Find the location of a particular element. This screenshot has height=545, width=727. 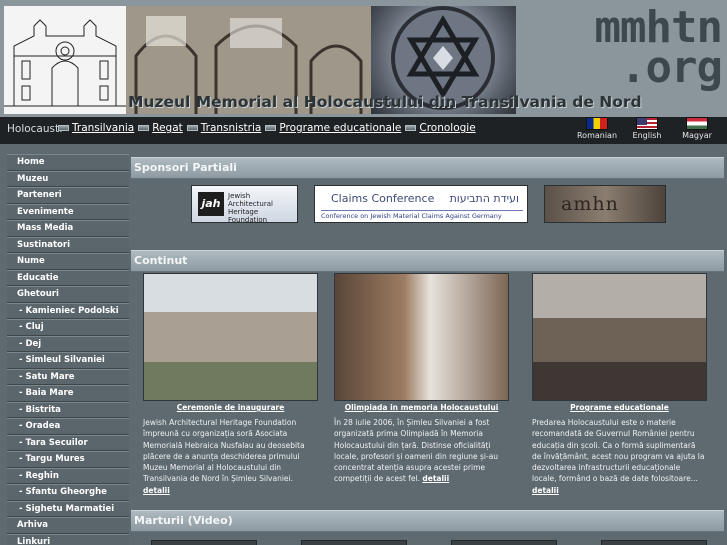

nav-link-transnistria: Transnistria is located at coordinates (223, 128).